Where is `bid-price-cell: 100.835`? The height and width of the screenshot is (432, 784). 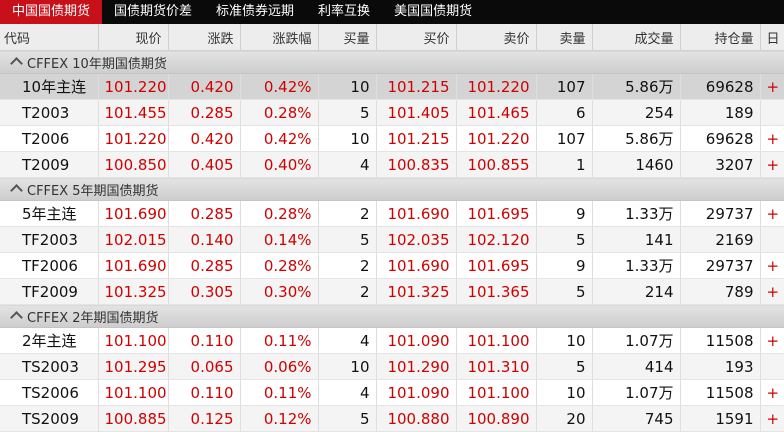 bid-price-cell: 100.835 is located at coordinates (416, 164).